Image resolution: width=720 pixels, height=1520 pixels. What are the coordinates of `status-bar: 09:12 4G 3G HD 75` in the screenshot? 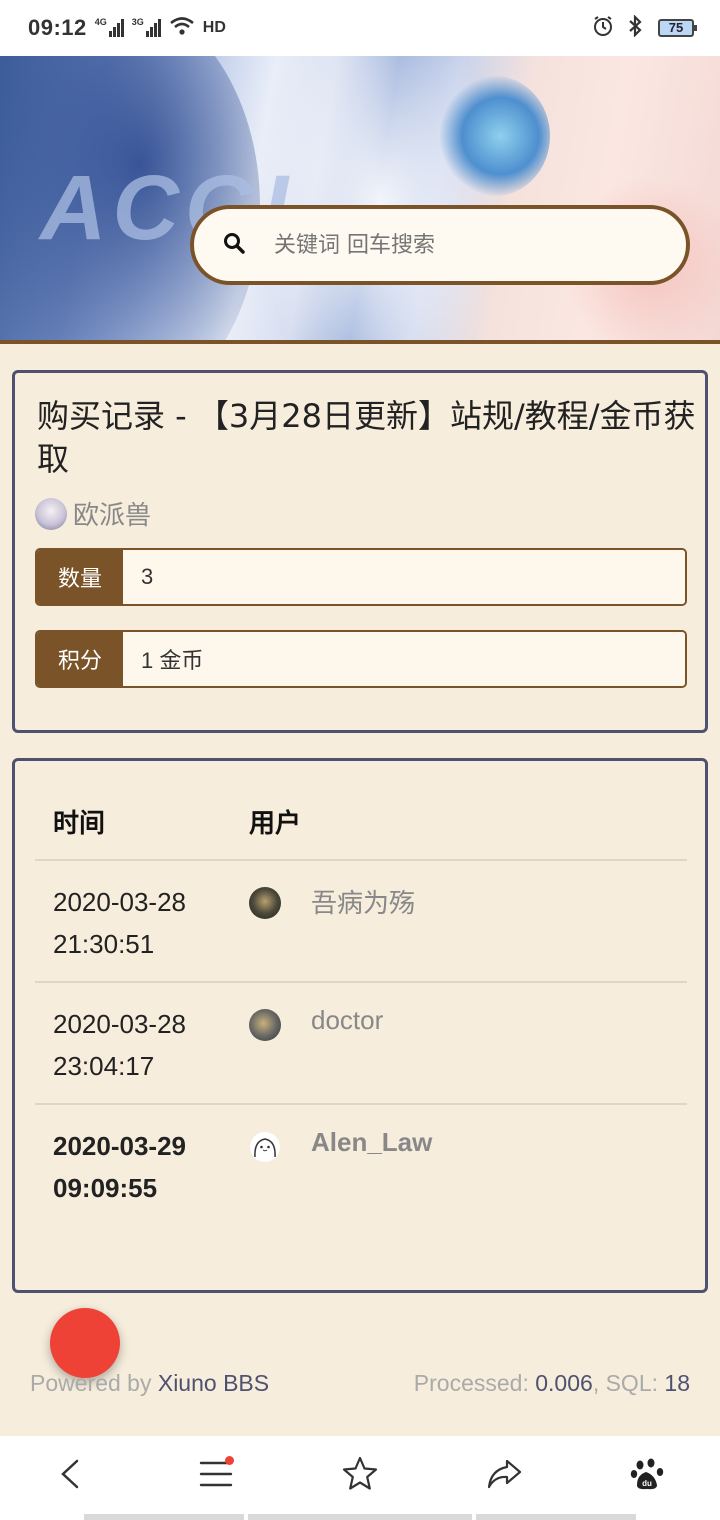 It's located at (360, 28).